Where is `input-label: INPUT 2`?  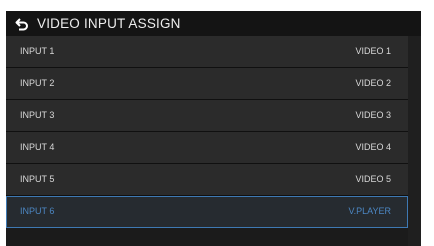 input-label: INPUT 2 is located at coordinates (37, 83).